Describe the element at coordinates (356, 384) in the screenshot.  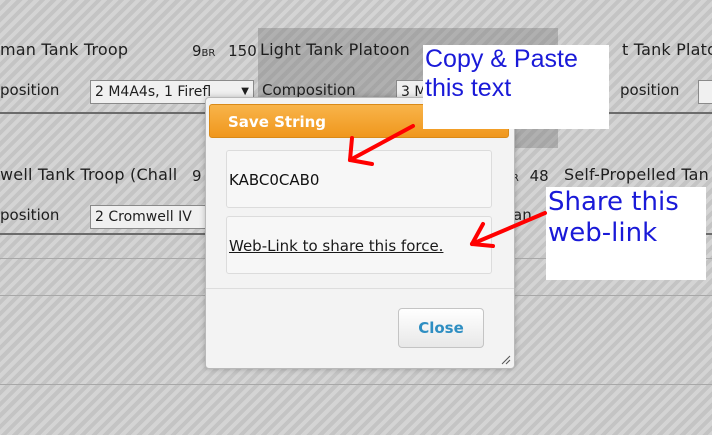
I see `row-separator` at that location.